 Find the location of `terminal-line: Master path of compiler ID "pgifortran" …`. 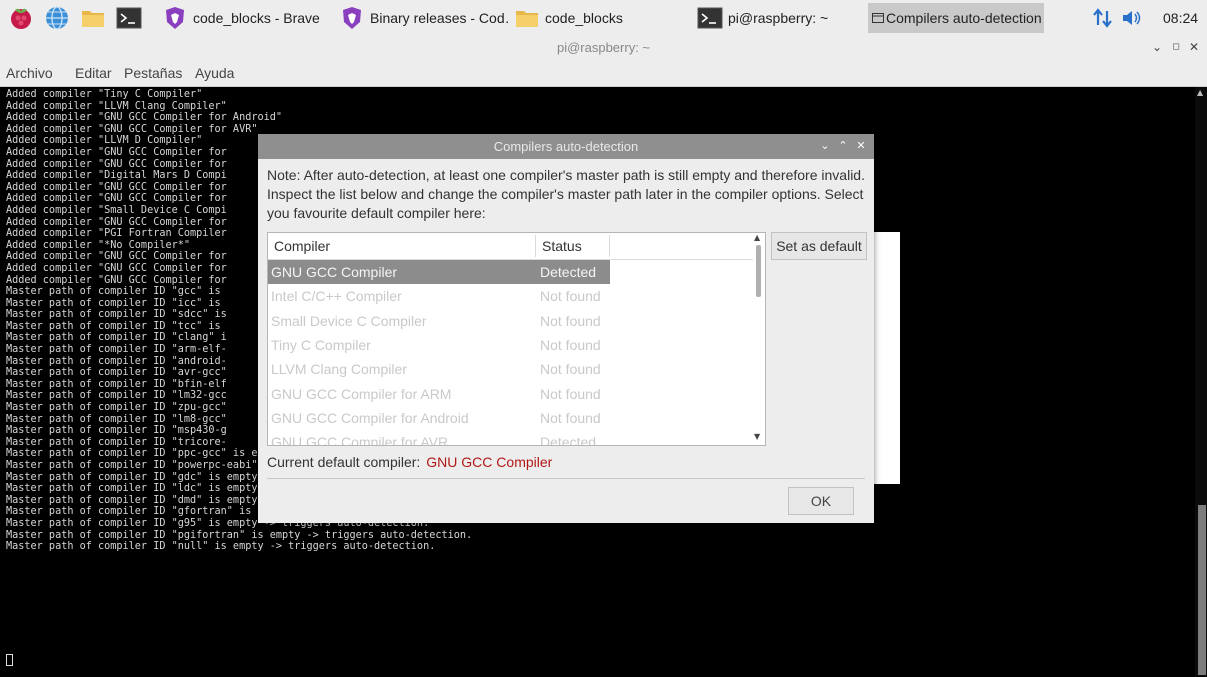

terminal-line: Master path of compiler ID "pgifortran" … is located at coordinates (239, 535).